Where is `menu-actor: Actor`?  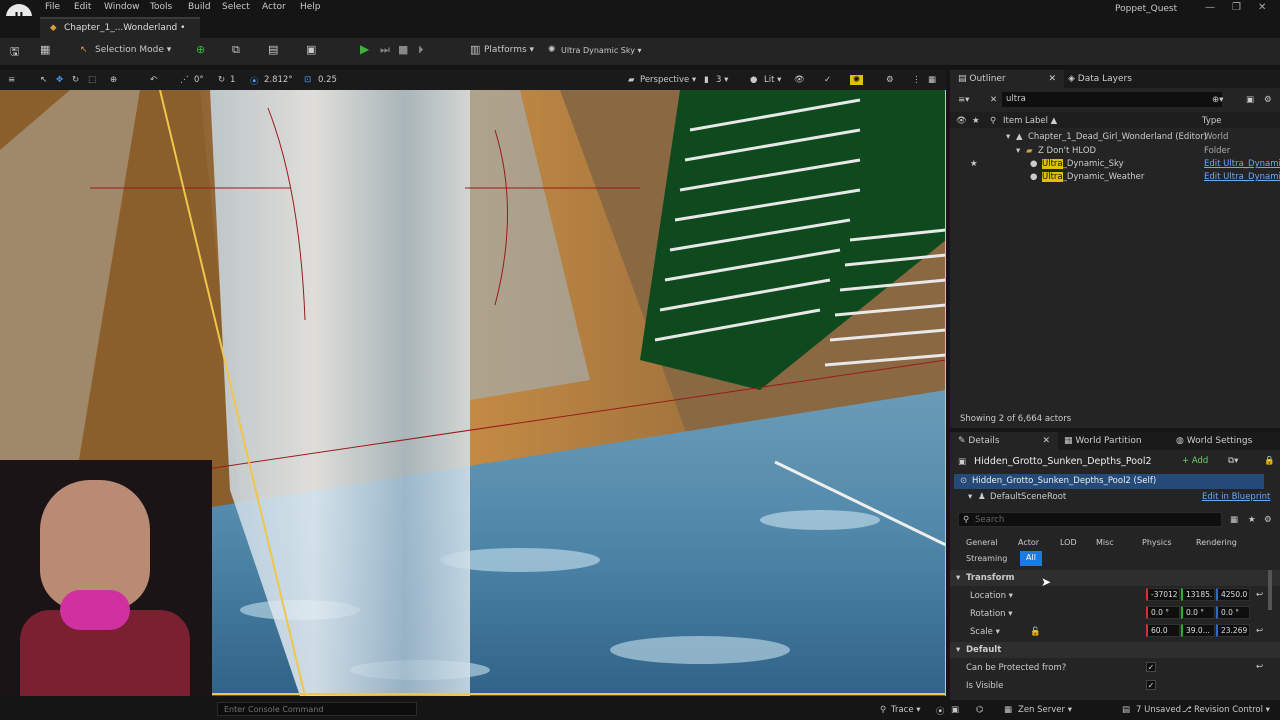 menu-actor: Actor is located at coordinates (274, 7).